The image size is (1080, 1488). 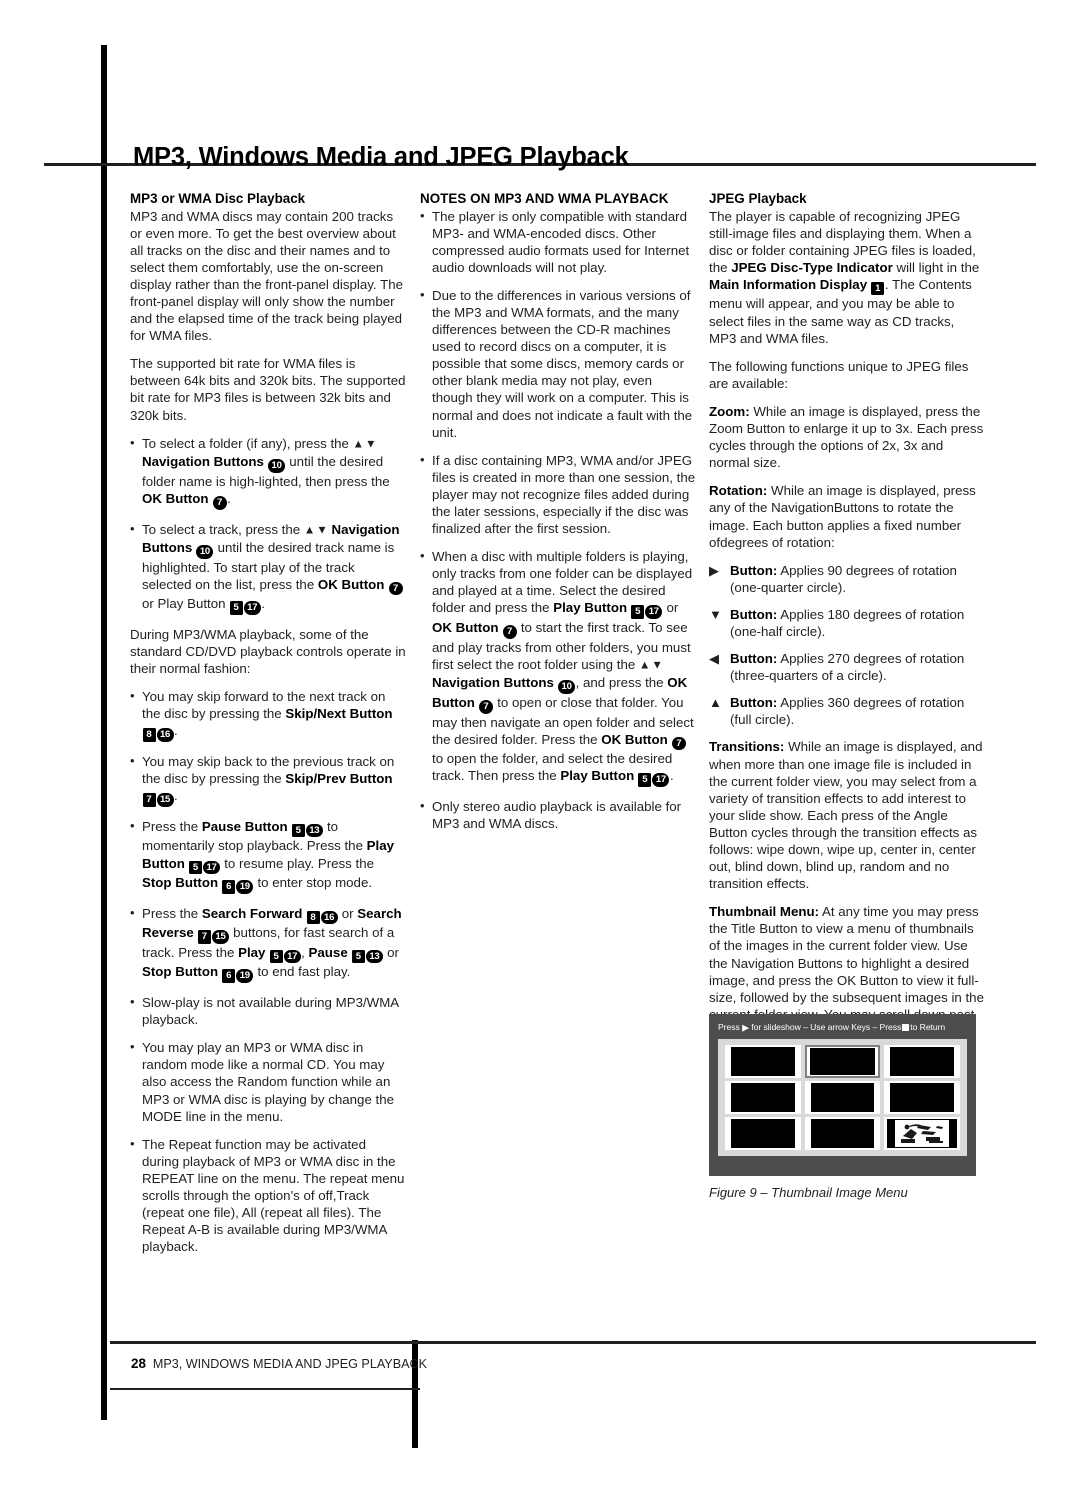 I want to click on thumbnail-cell-photo, so click(x=922, y=1133).